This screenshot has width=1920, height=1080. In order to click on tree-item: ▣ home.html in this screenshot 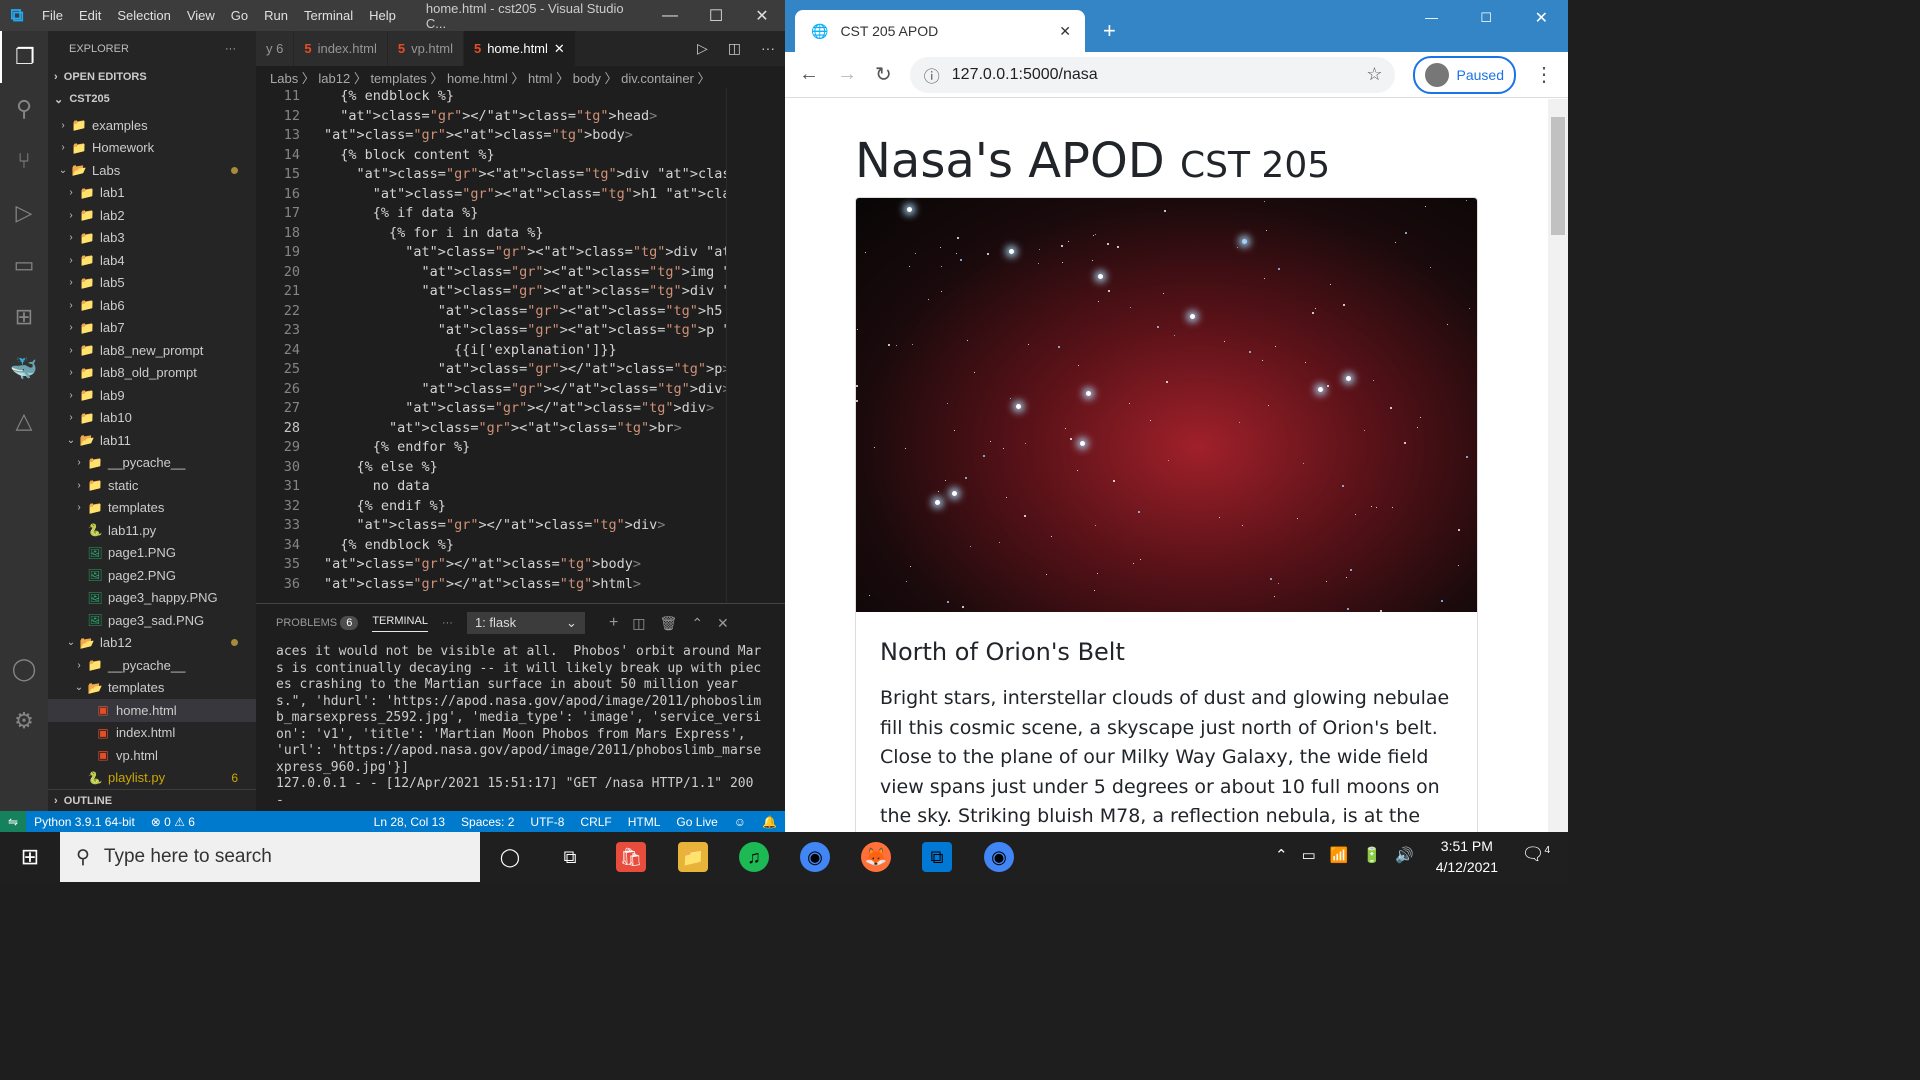, I will do `click(152, 710)`.